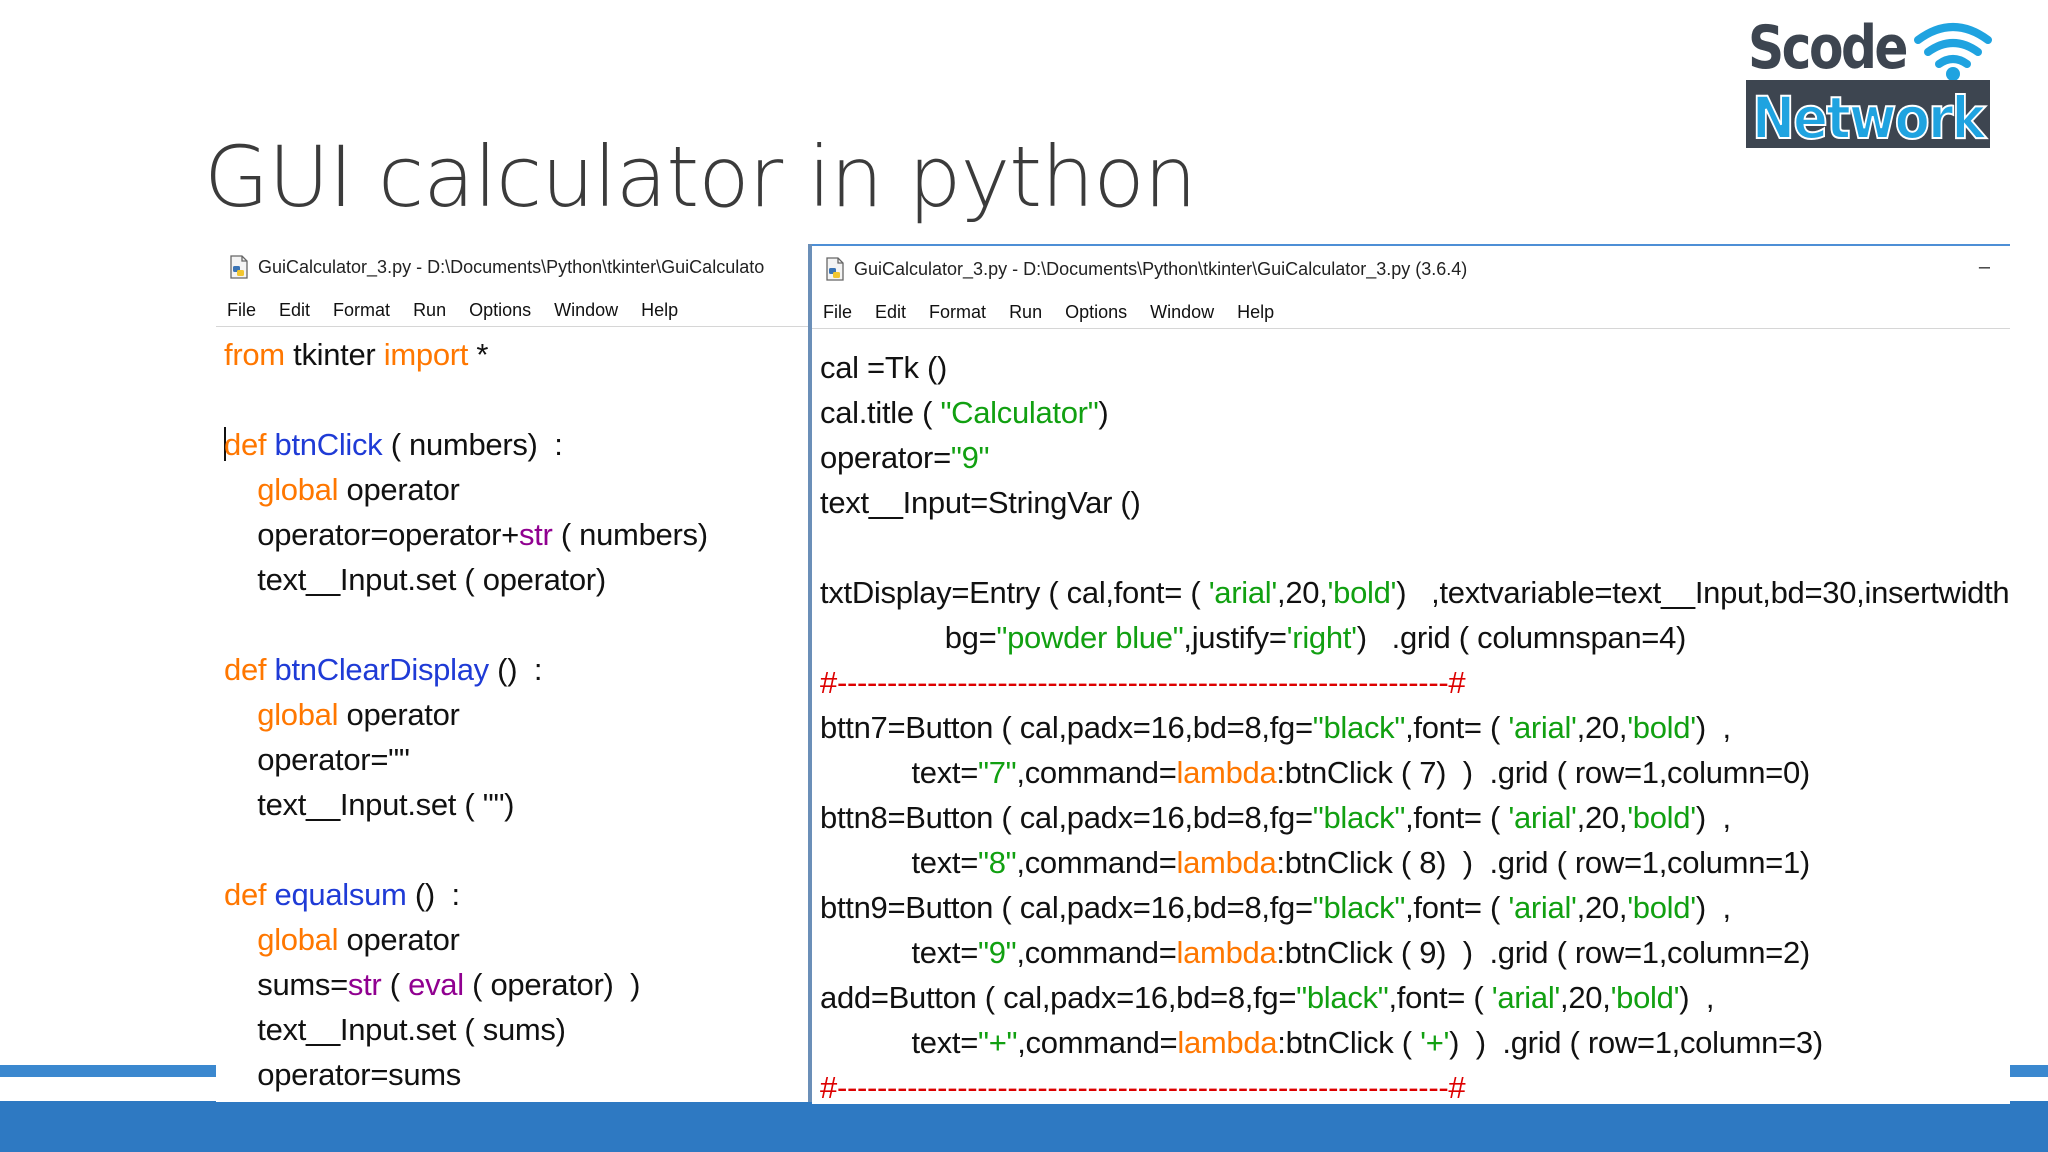 The height and width of the screenshot is (1152, 2048). Describe the element at coordinates (1411, 457) in the screenshot. I see `code-line: operator="9"` at that location.